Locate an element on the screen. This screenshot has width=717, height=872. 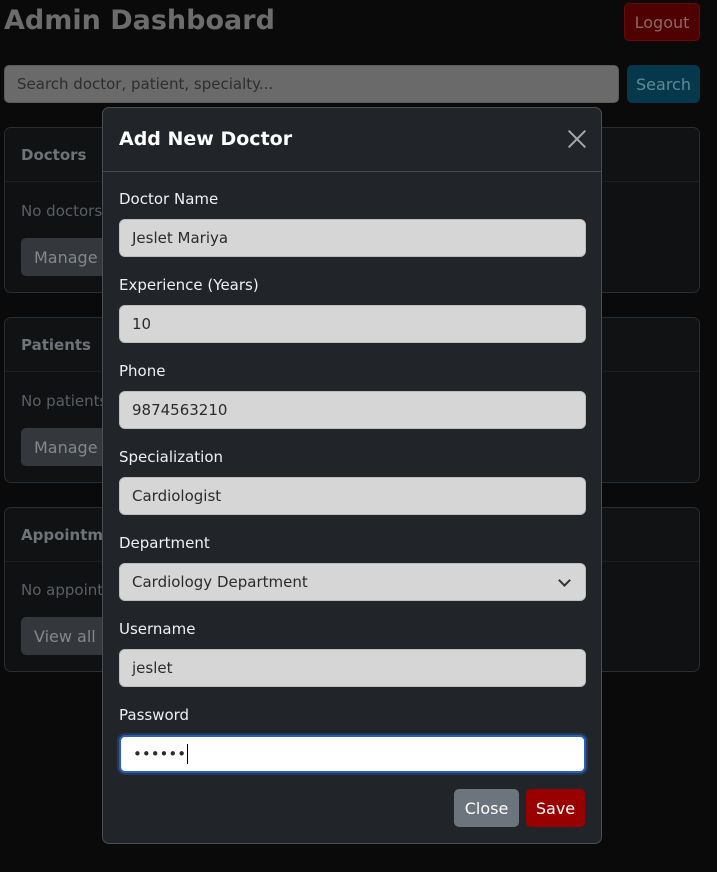
card-empty-text: No appoint is located at coordinates (62, 590).